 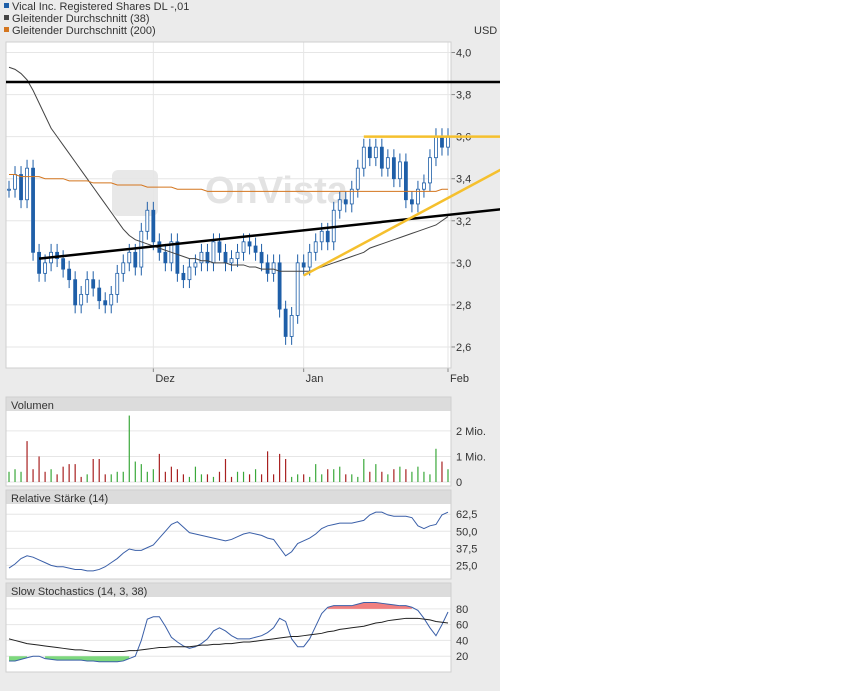 I want to click on rsi-ytick-label: 62,5, so click(x=466, y=515).